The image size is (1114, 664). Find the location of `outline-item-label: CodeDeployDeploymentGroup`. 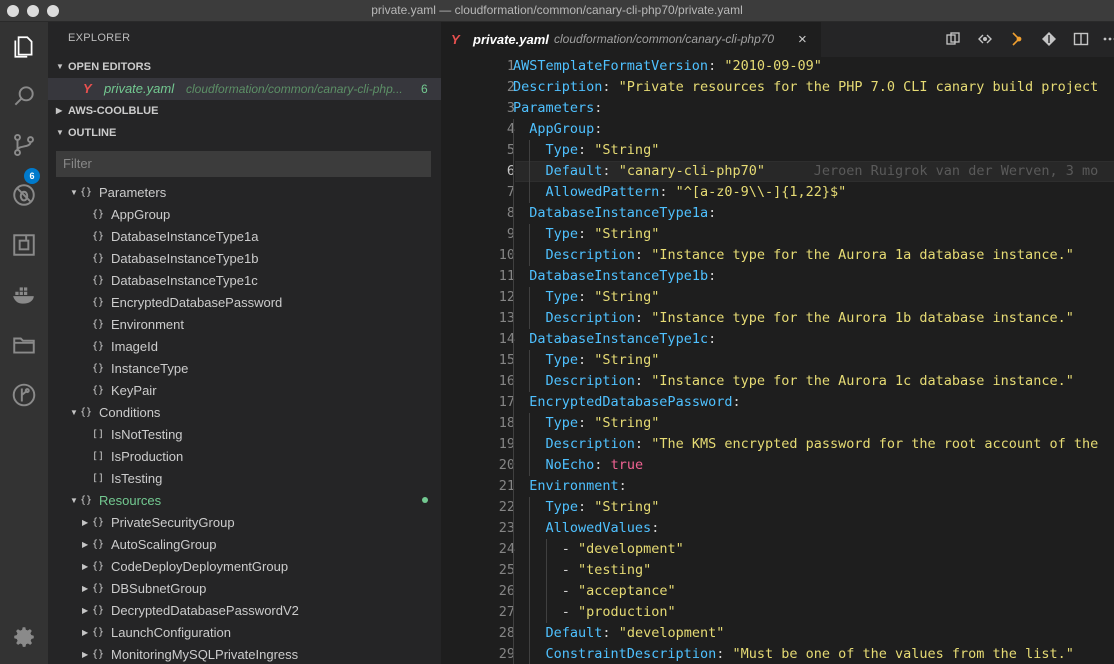

outline-item-label: CodeDeployDeploymentGroup is located at coordinates (200, 566).